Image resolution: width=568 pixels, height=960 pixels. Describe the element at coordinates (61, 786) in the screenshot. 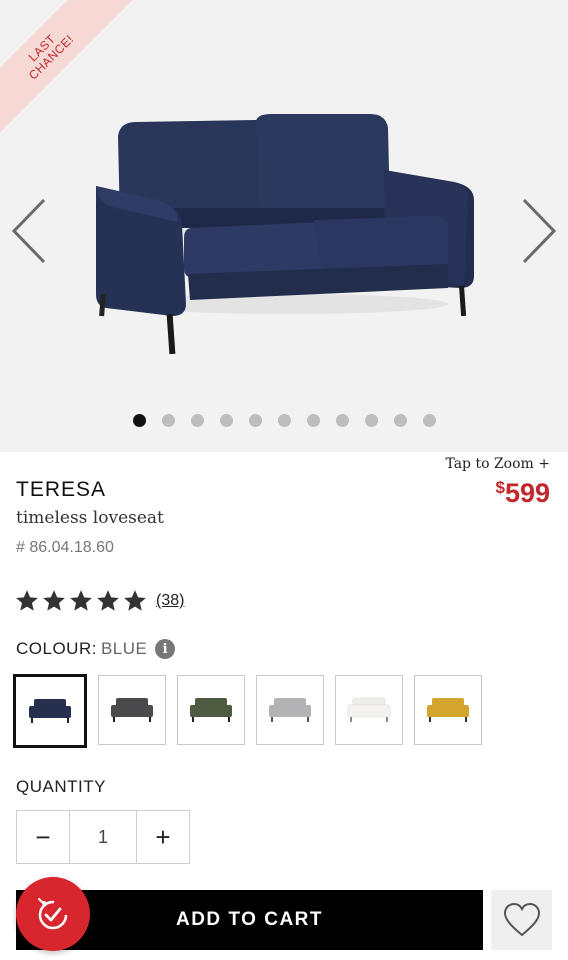

I see `quantity-label: QUANTITY` at that location.